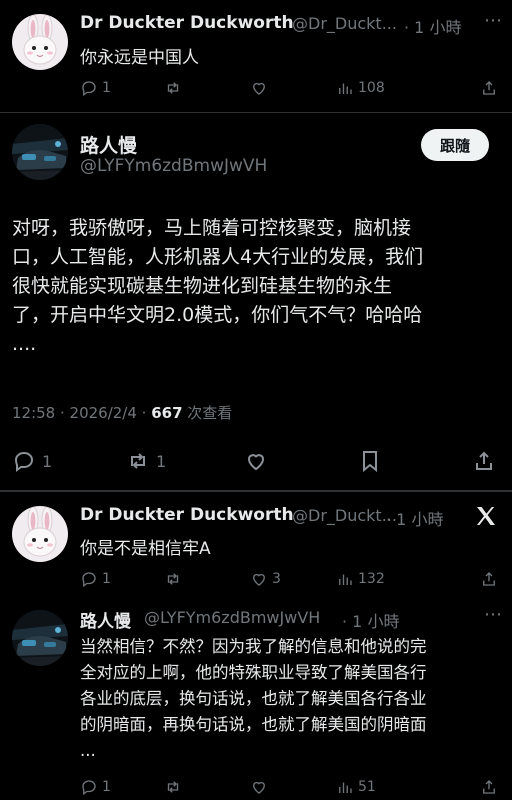 The image size is (512, 800). Describe the element at coordinates (253, 698) in the screenshot. I see `tweet-text-line: 各业的底层，换句话说，也就了解美国各行各业` at that location.